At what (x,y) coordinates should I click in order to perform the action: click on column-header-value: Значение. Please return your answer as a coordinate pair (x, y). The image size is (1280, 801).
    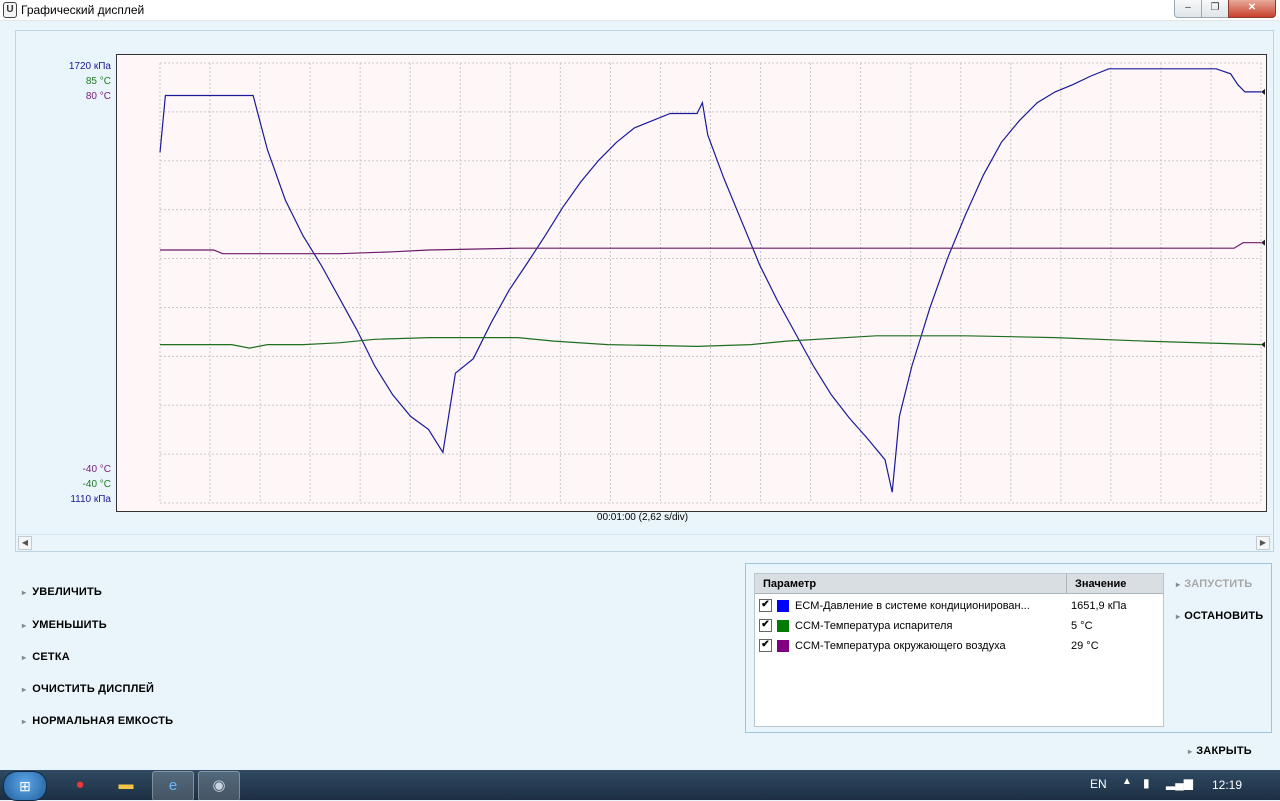
    Looking at the image, I should click on (1115, 584).